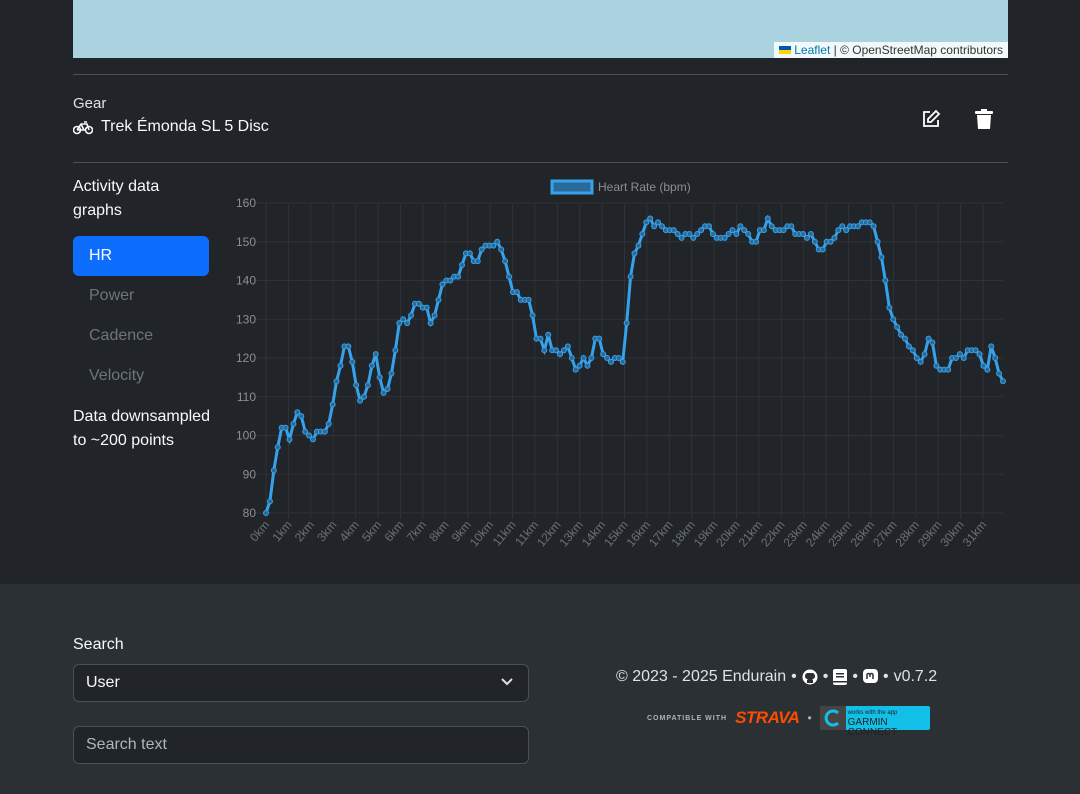 Image resolution: width=1080 pixels, height=794 pixels. I want to click on x-tick-label: 17km, so click(661, 533).